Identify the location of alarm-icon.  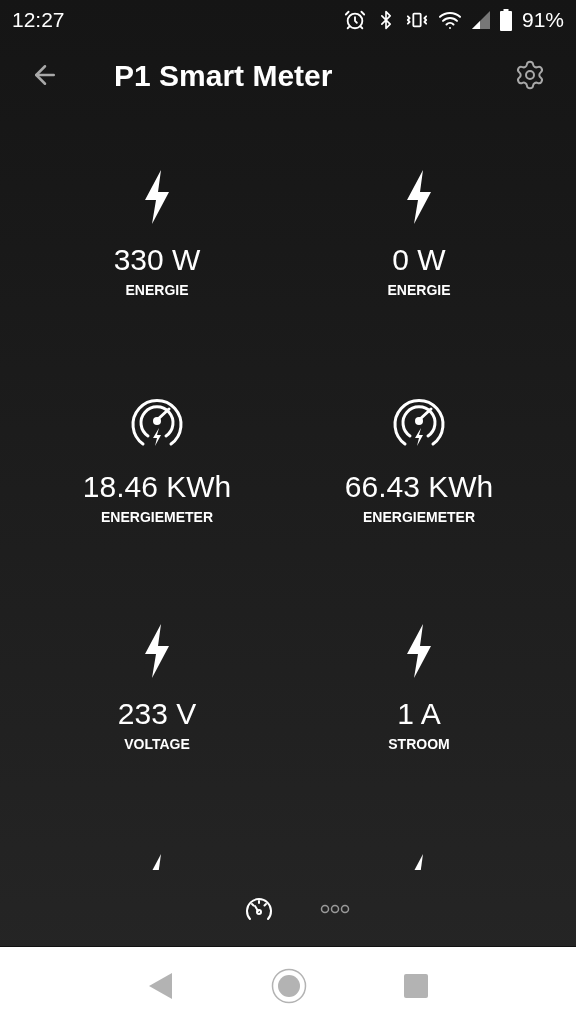
(354, 20).